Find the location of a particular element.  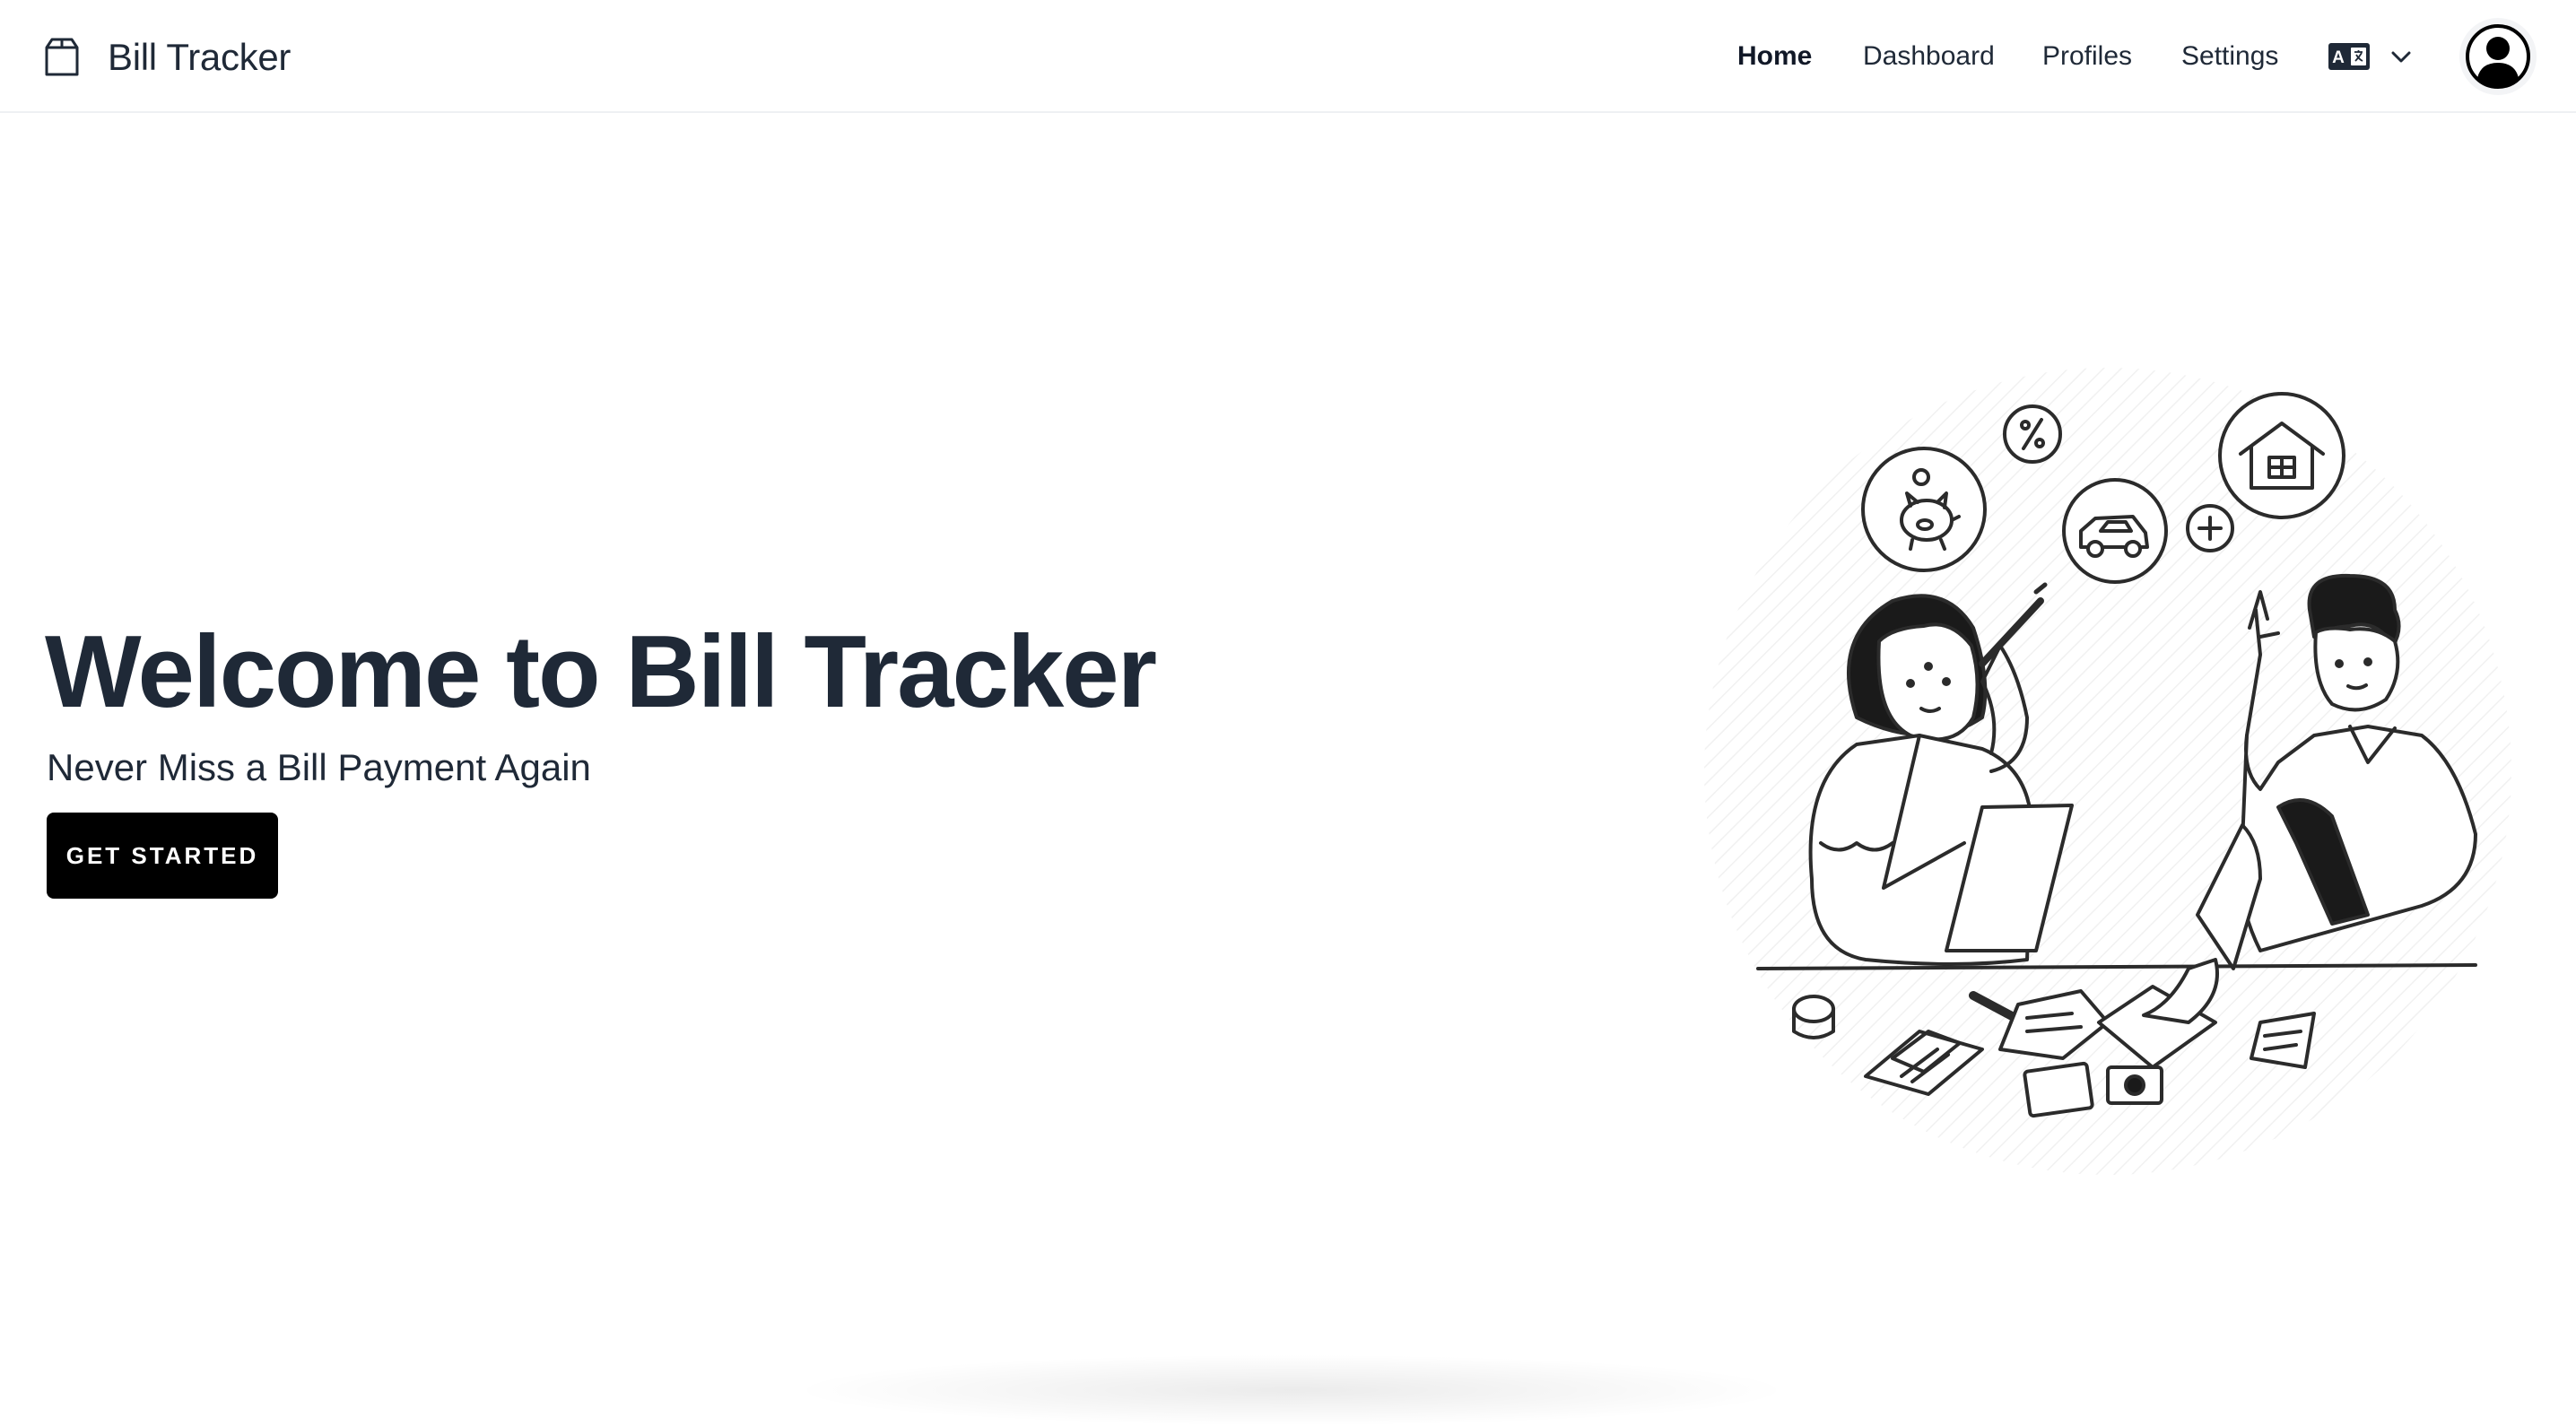

nav-item-dashboard: Dashboard is located at coordinates (1929, 57).